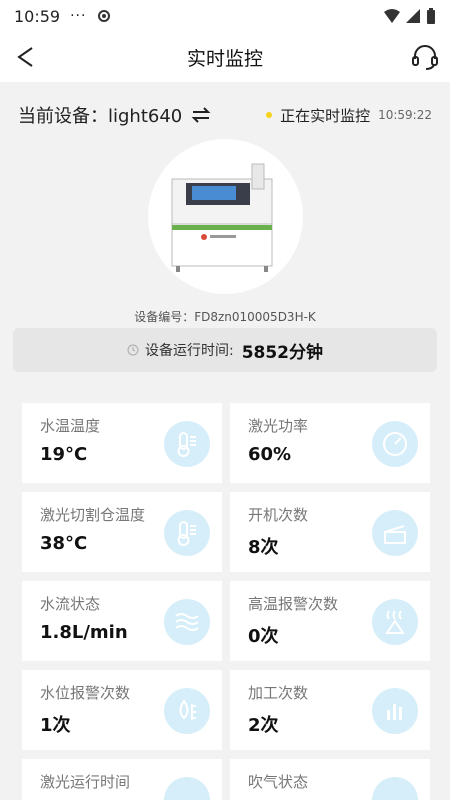 Image resolution: width=450 pixels, height=800 pixels. Describe the element at coordinates (225, 317) in the screenshot. I see `device-serial: 设备编号：FD8zn010005D3H-K` at that location.